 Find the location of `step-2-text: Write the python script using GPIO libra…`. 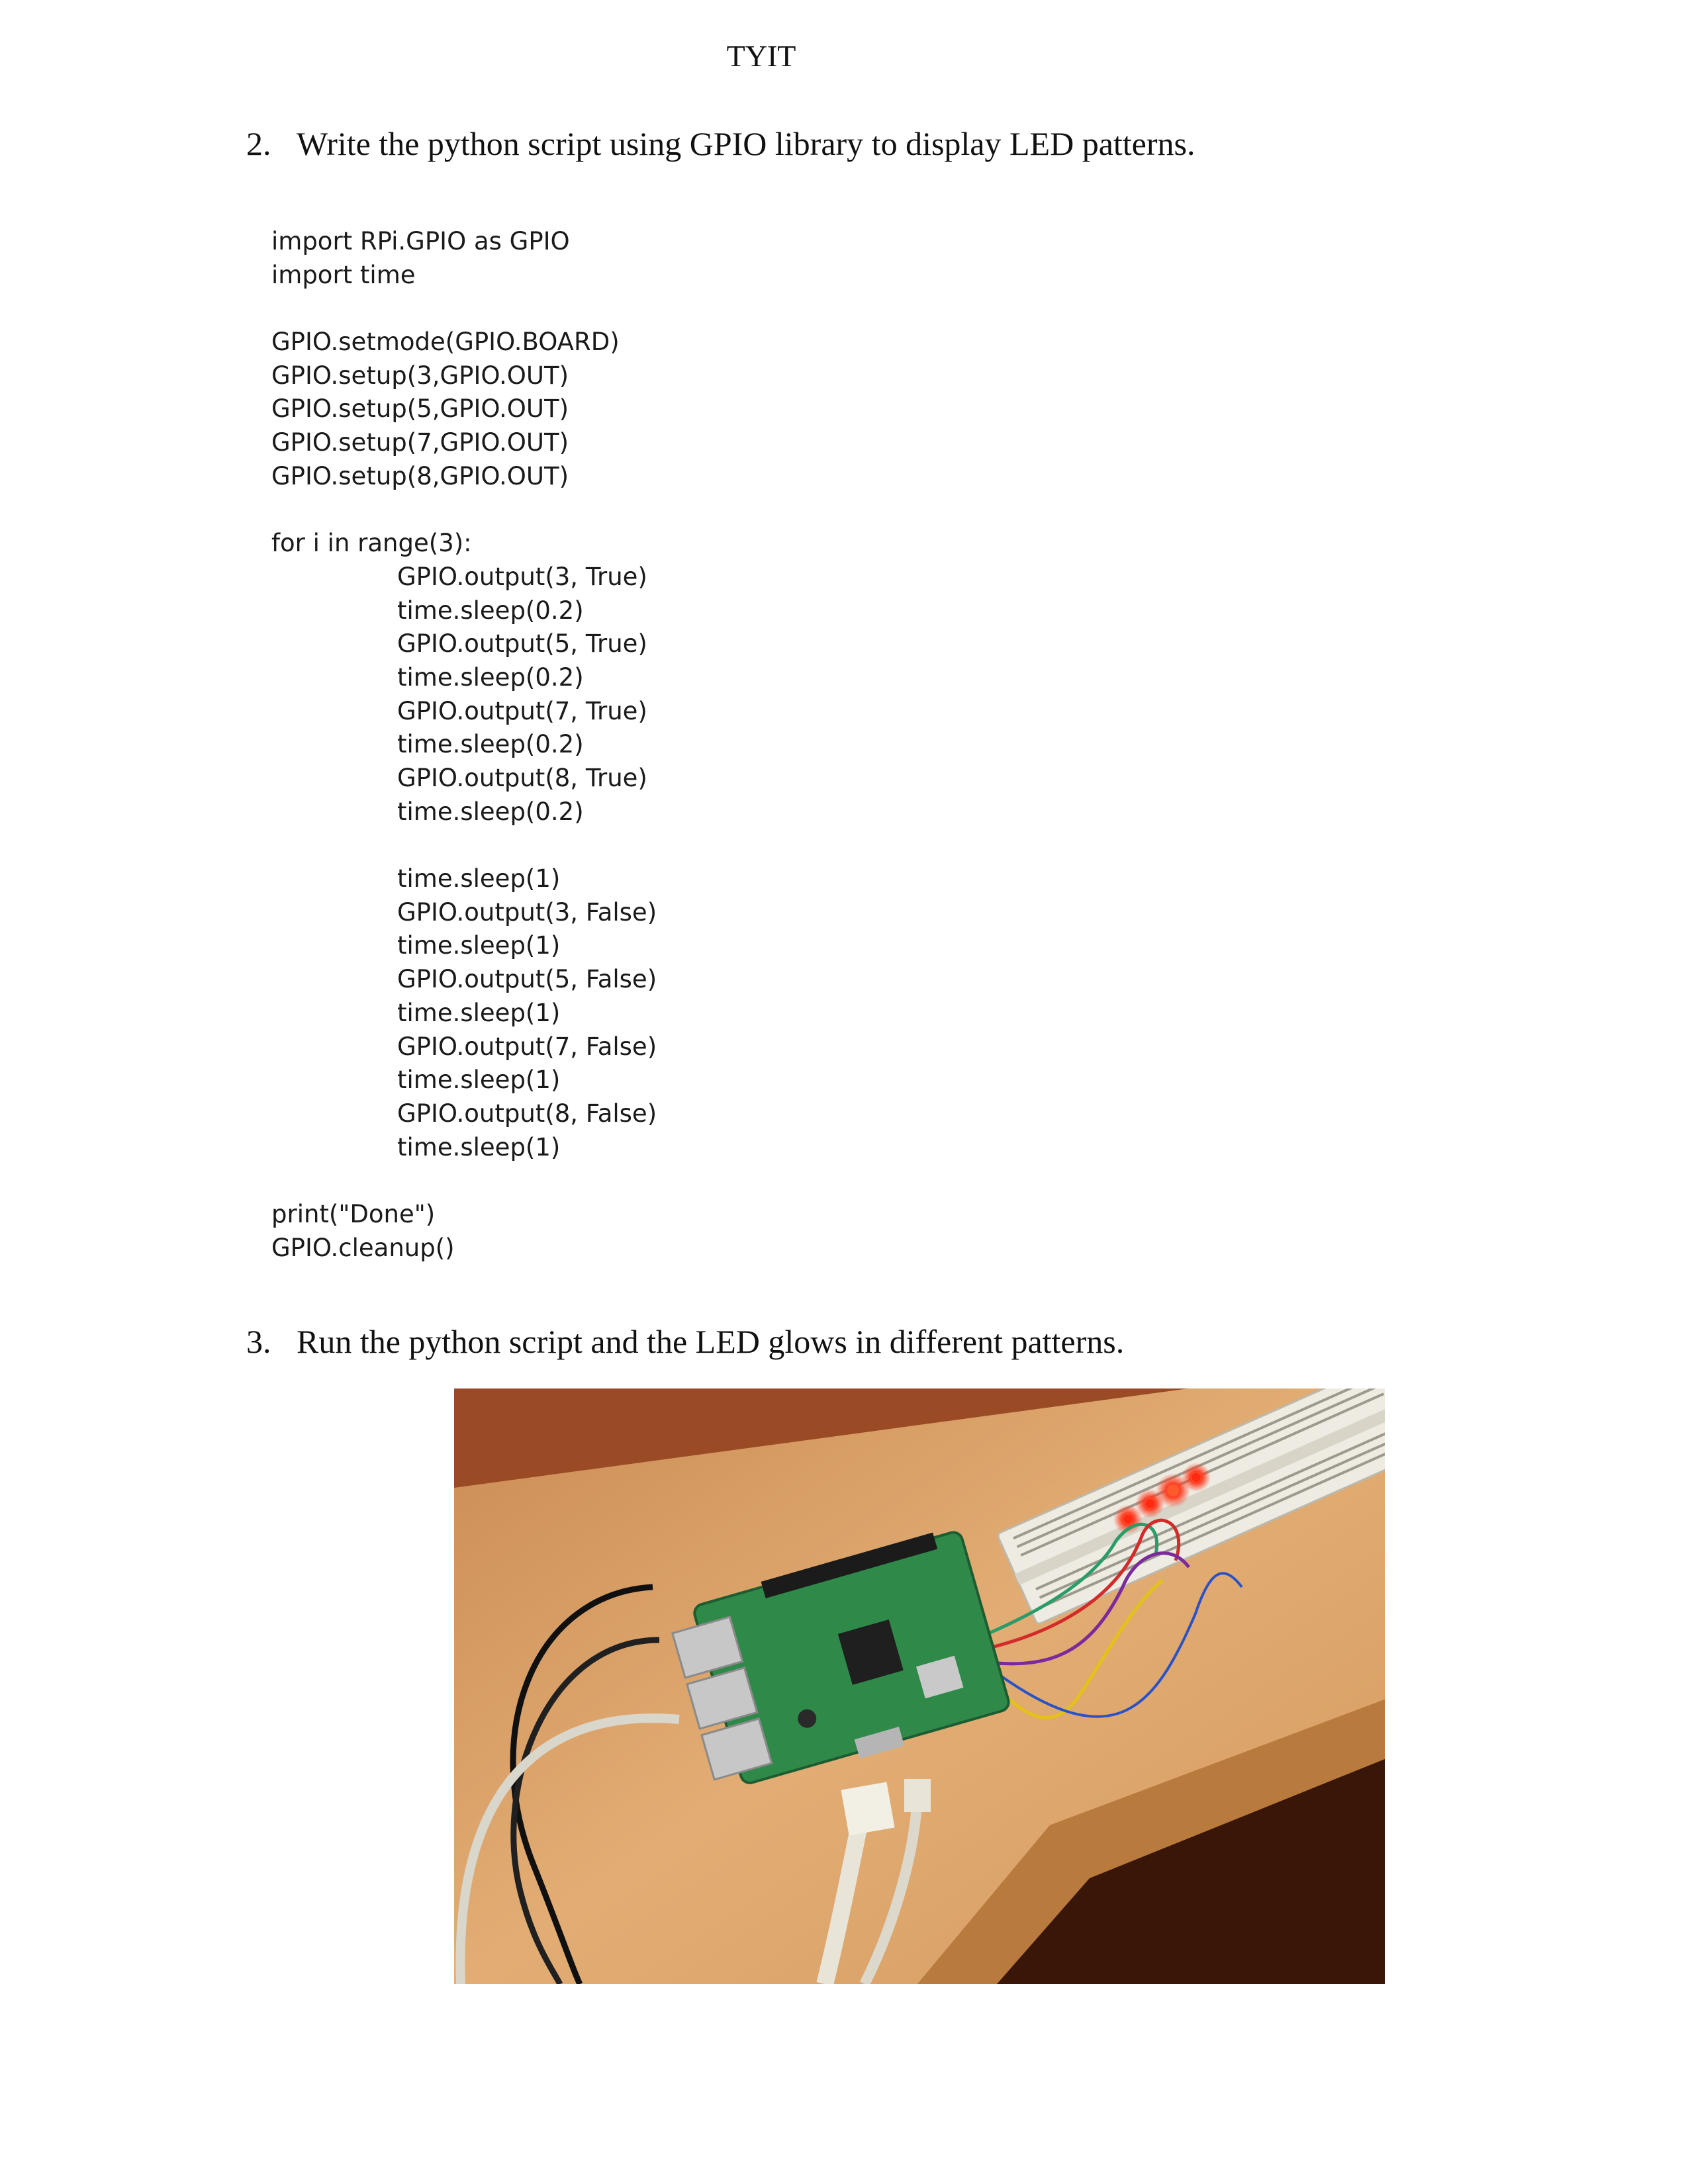

step-2-text: Write the python script using GPIO libra… is located at coordinates (746, 143).